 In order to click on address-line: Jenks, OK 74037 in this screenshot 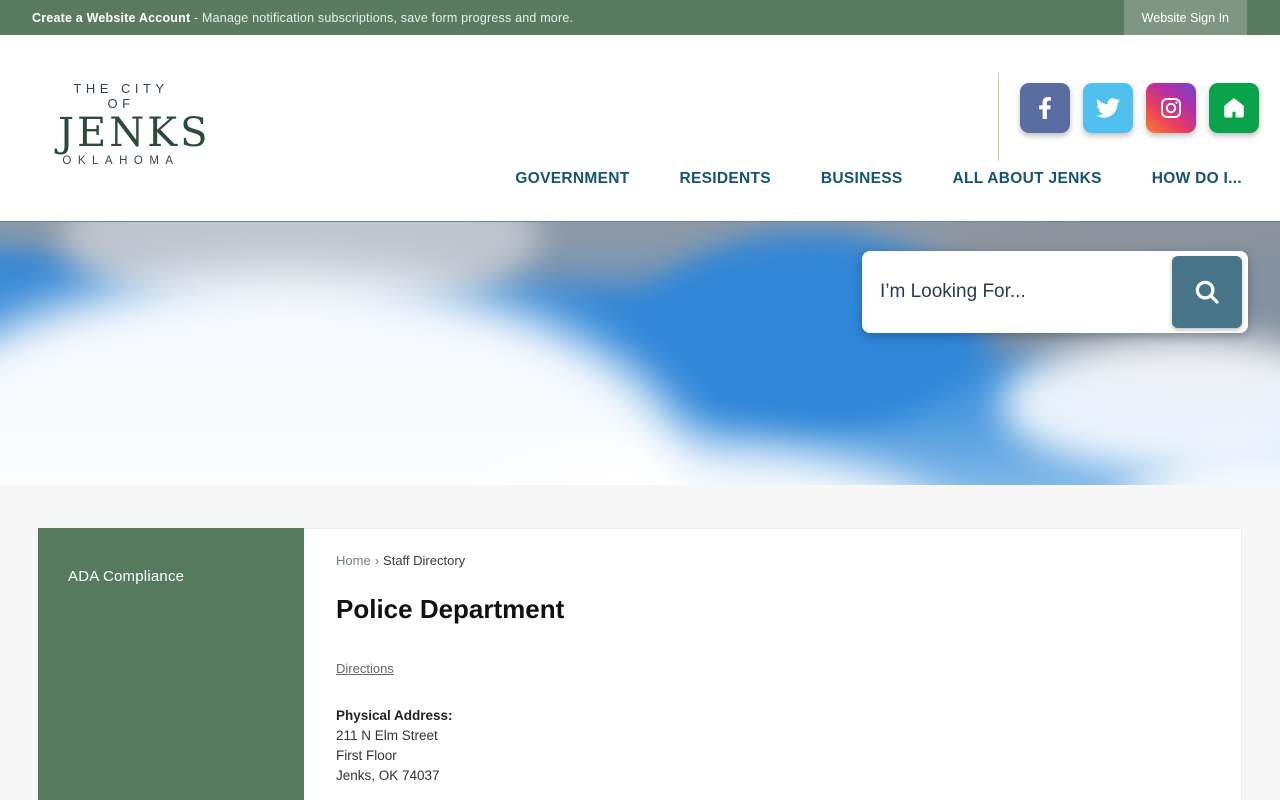, I will do `click(388, 775)`.